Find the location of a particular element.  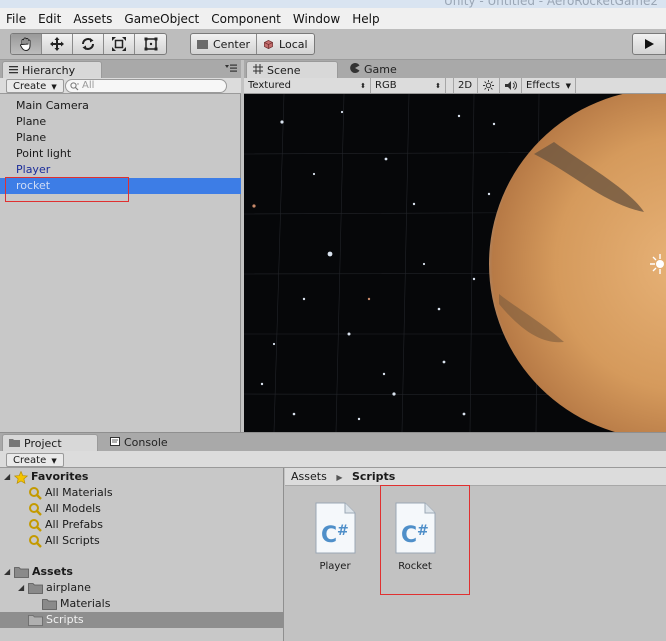

scale-tool-button is located at coordinates (119, 44).